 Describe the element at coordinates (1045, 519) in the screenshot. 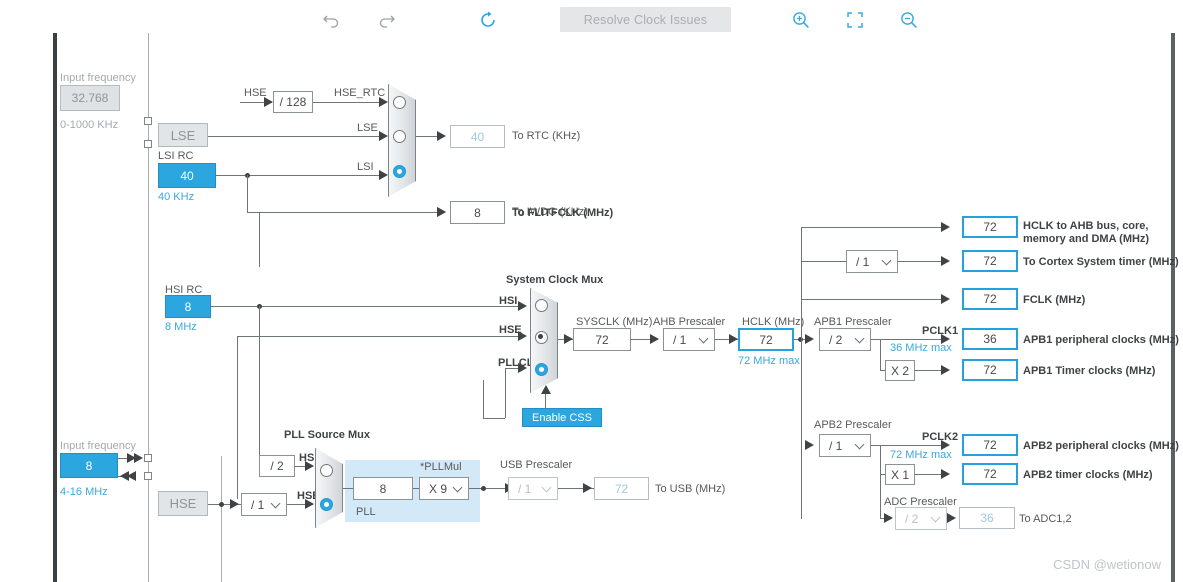

I see `adc-output-label: To ADC1,2` at that location.